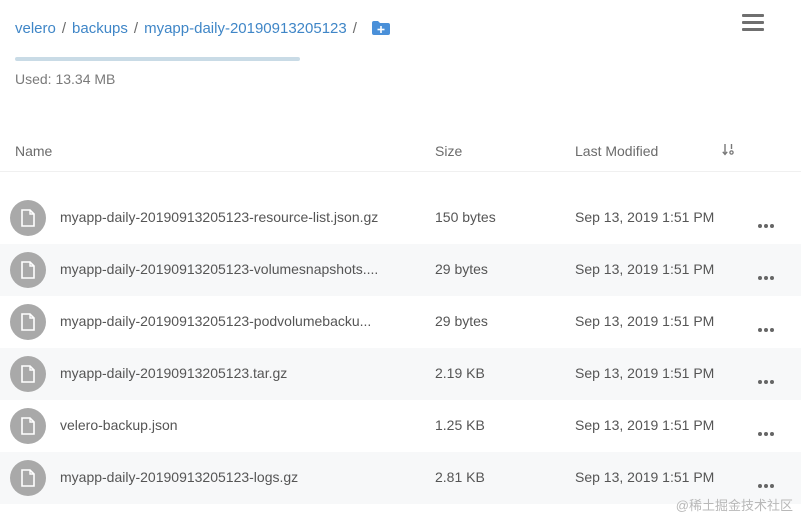 The height and width of the screenshot is (520, 801). Describe the element at coordinates (400, 171) in the screenshot. I see `header-divider` at that location.